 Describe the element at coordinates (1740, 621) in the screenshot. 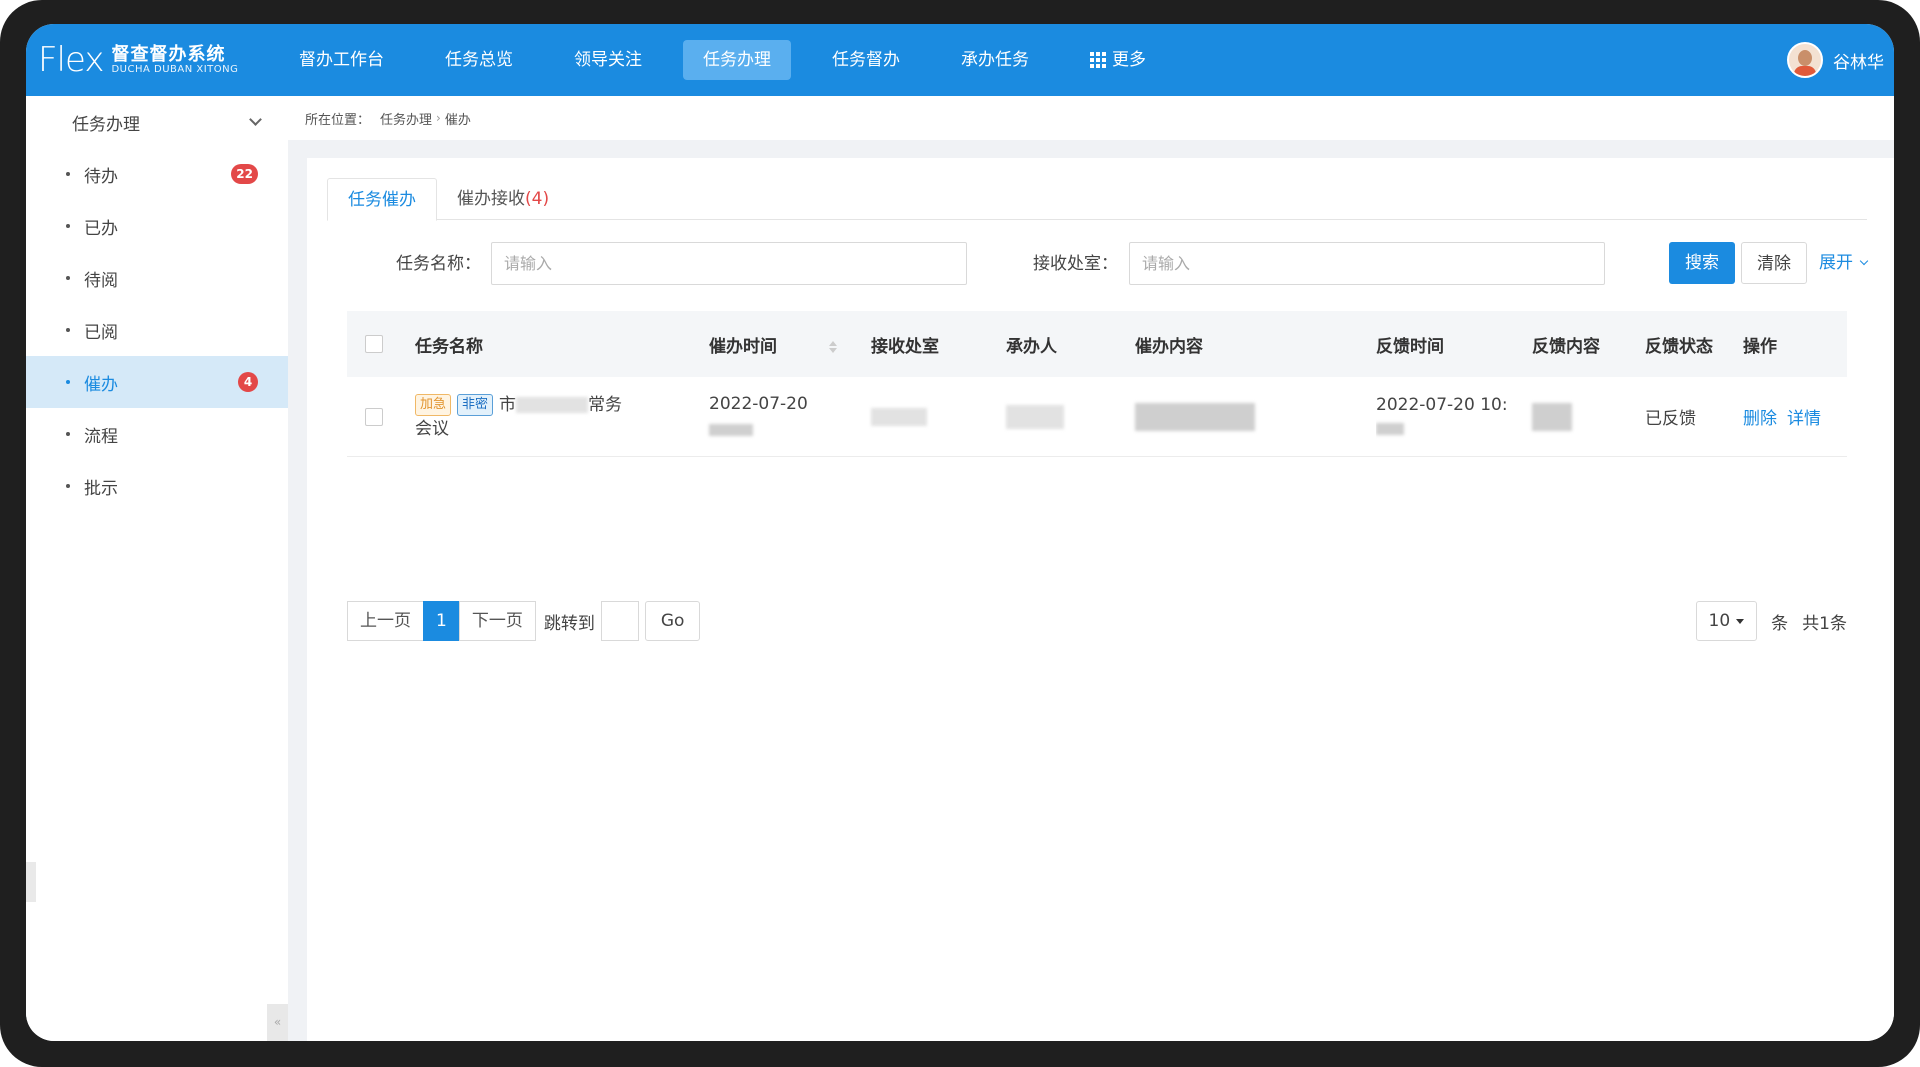

I see `caret-down-icon` at that location.